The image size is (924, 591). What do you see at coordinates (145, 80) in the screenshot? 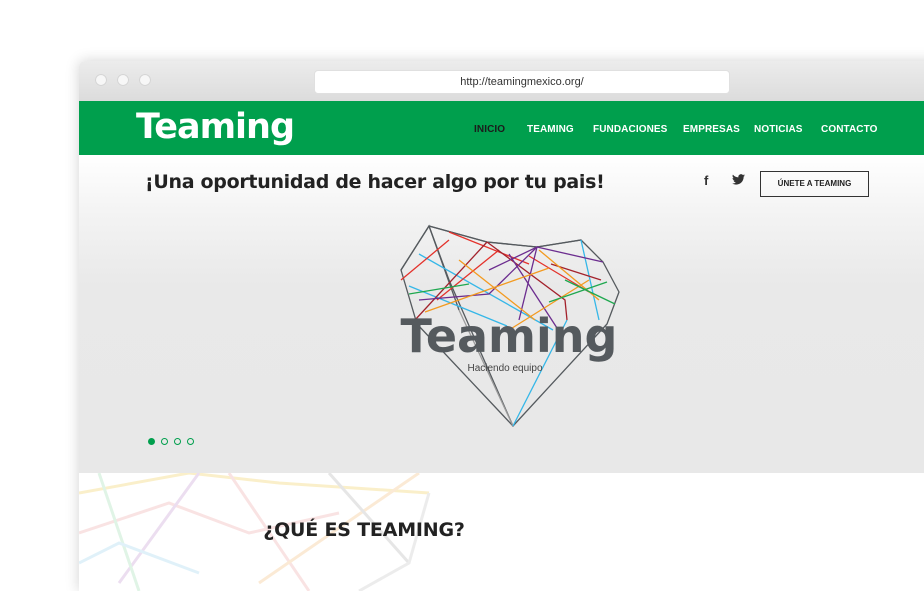
I see `window-maximize-dot` at bounding box center [145, 80].